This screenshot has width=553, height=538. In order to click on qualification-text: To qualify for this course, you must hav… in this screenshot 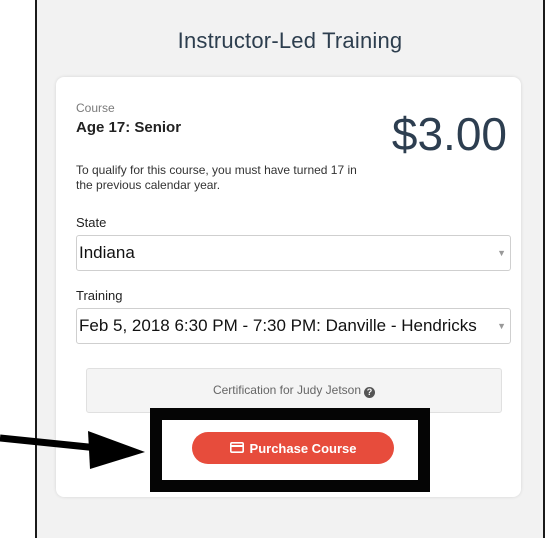, I will do `click(216, 177)`.